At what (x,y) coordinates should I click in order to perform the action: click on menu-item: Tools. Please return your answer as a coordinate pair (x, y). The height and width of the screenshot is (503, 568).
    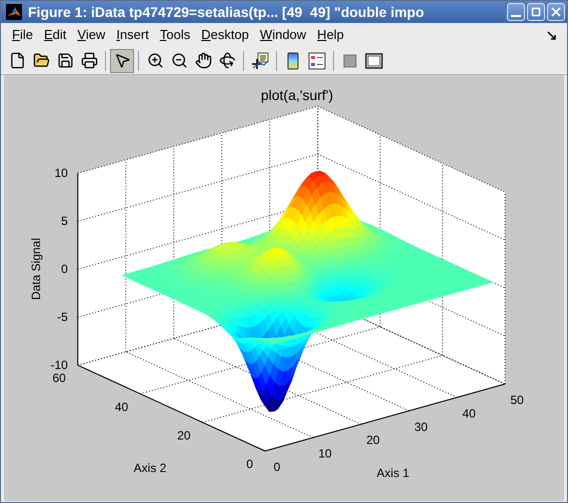
    Looking at the image, I should click on (175, 35).